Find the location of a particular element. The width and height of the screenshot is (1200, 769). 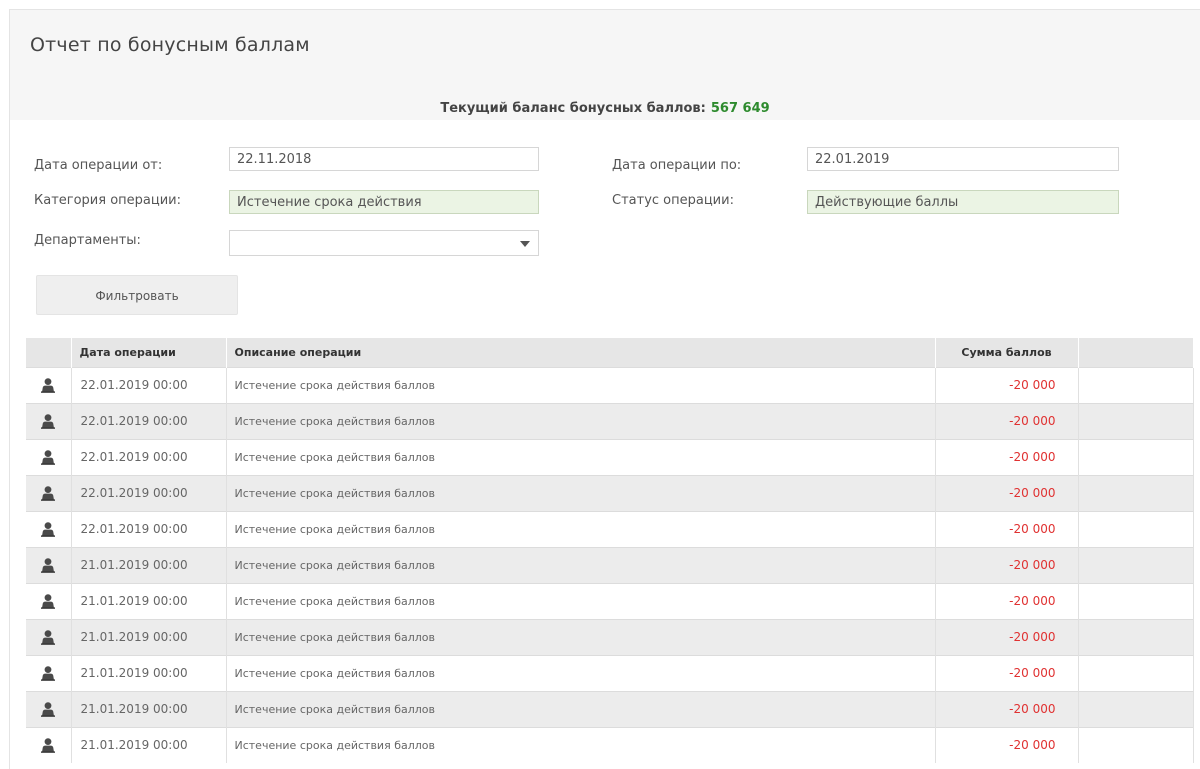

column-header-description: Описание операции is located at coordinates (581, 352).